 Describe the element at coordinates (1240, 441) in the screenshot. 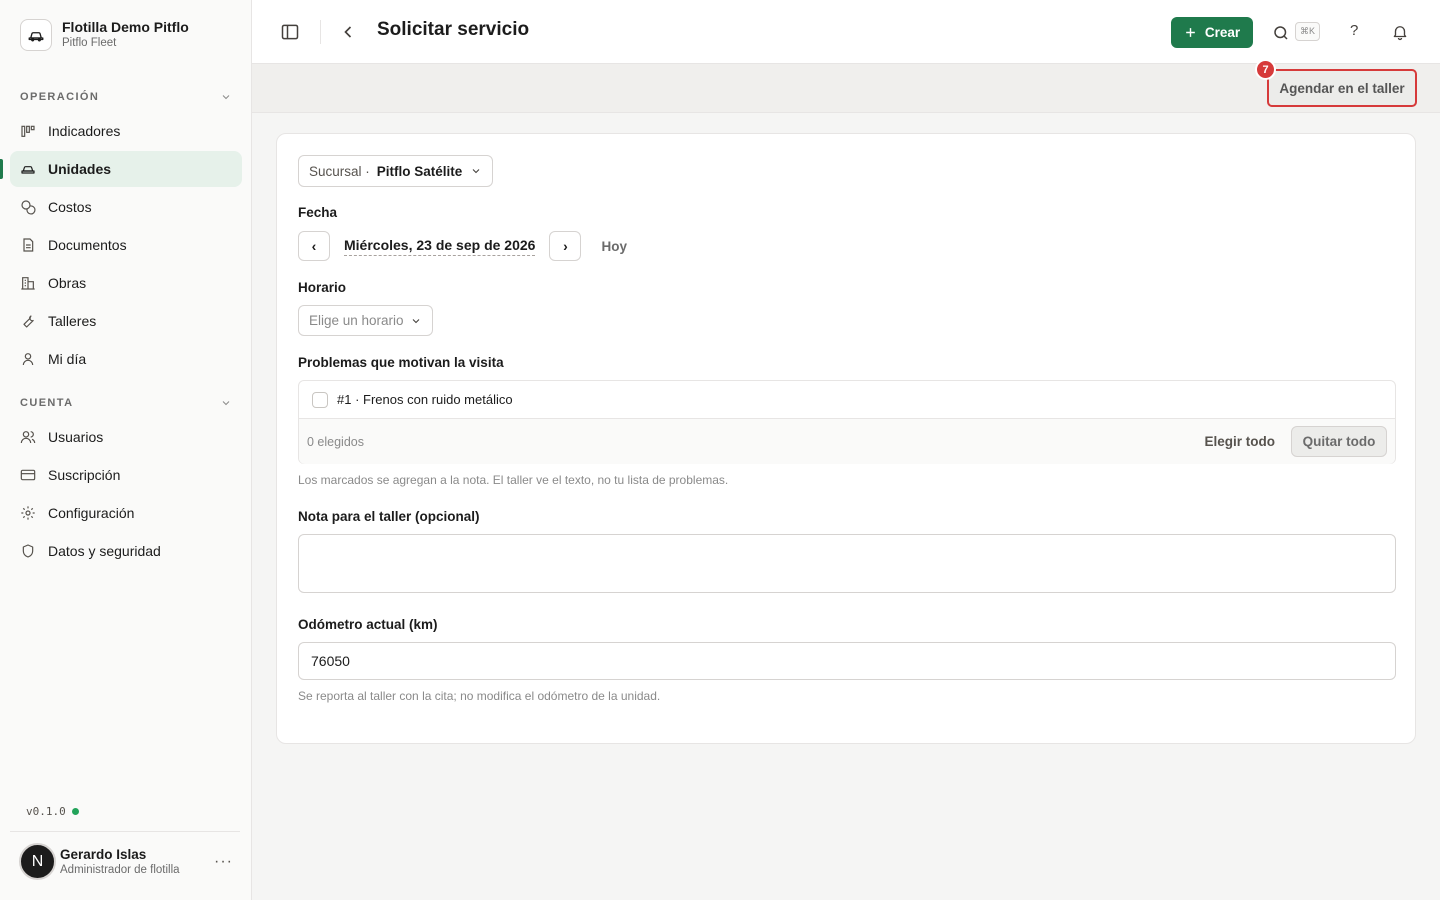

I see `select-all-button: Elegir todo` at that location.